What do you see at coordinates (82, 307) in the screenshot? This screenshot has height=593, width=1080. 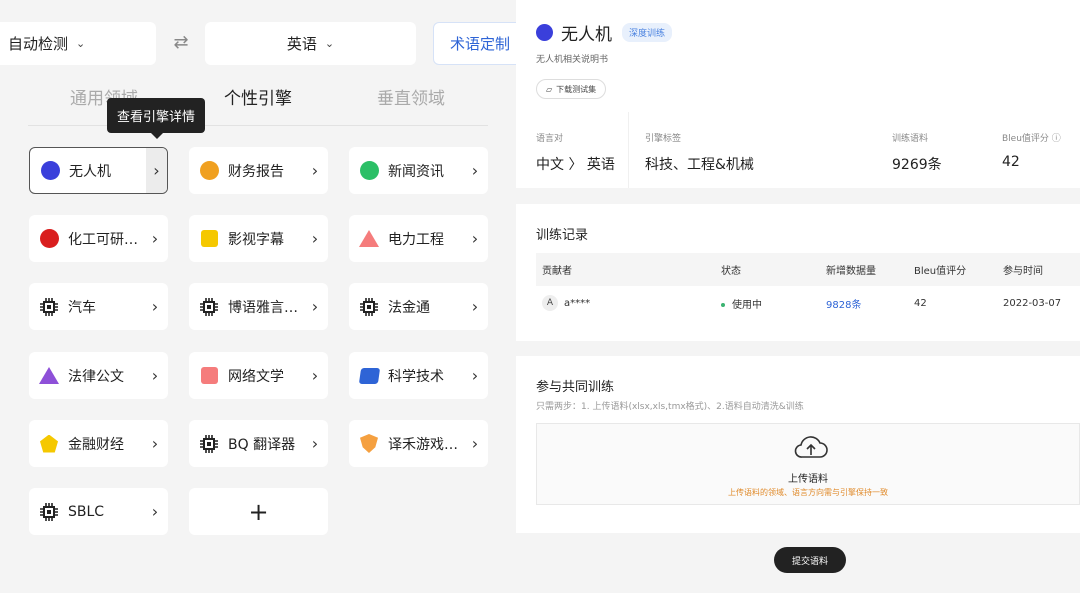 I see `engine-label: 汽车` at bounding box center [82, 307].